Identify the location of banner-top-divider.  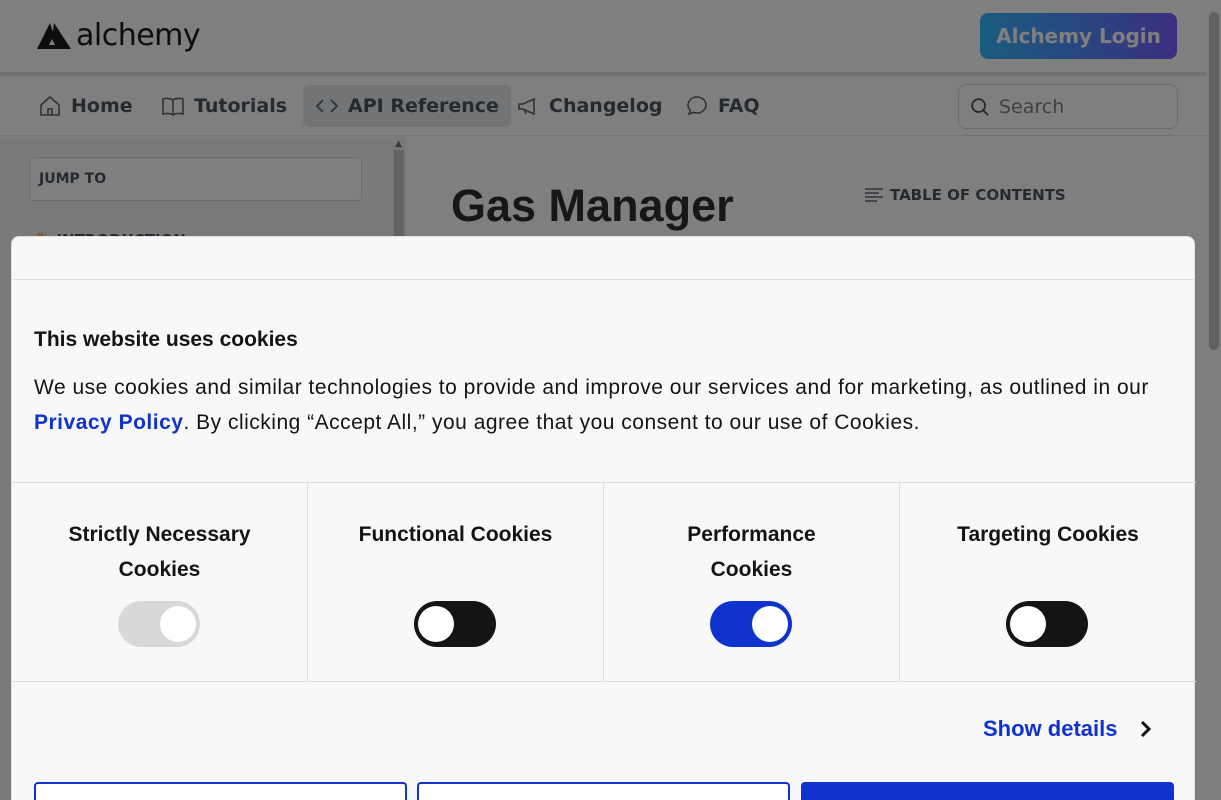
(603, 279).